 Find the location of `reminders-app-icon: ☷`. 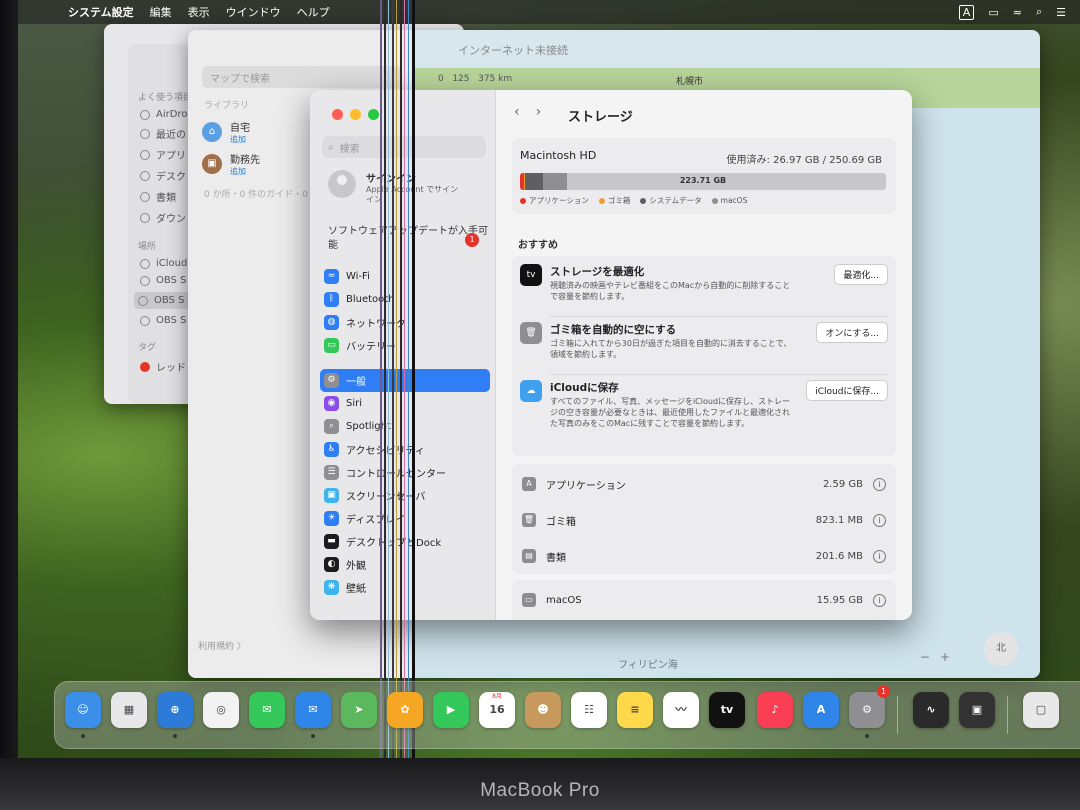

reminders-app-icon: ☷ is located at coordinates (589, 710).